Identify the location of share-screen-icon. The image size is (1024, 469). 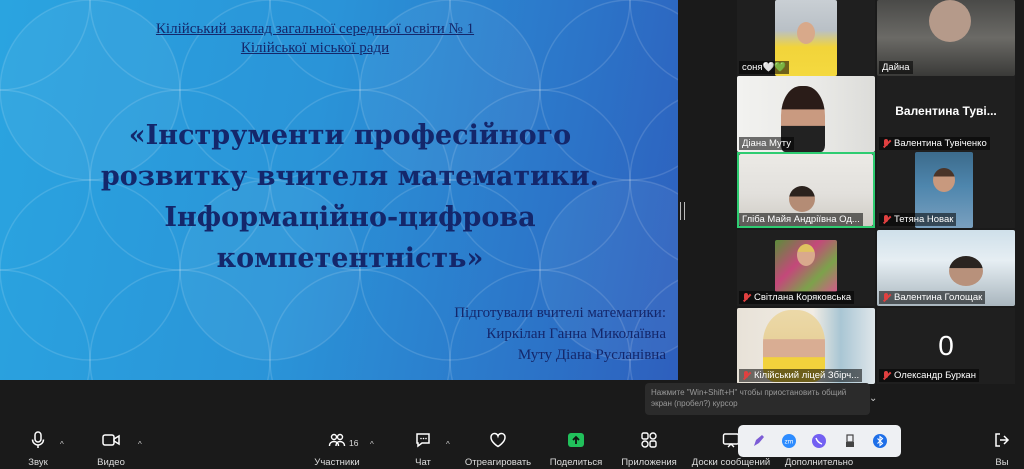
(576, 440).